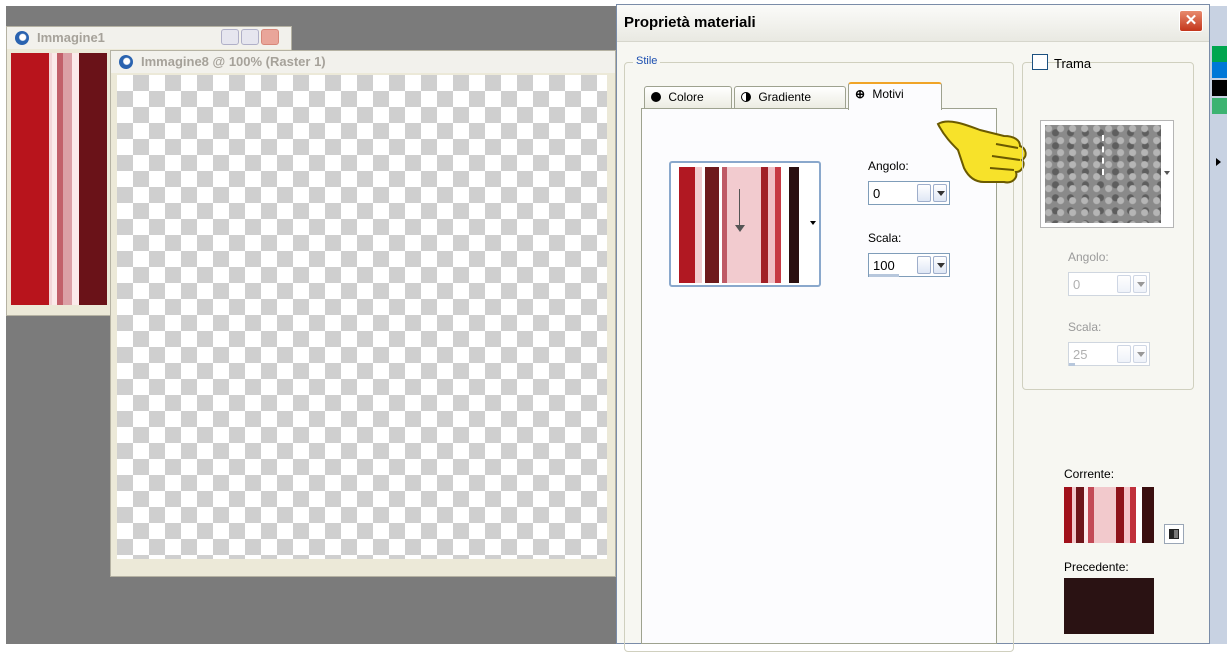  I want to click on pattern-selector, so click(745, 224).